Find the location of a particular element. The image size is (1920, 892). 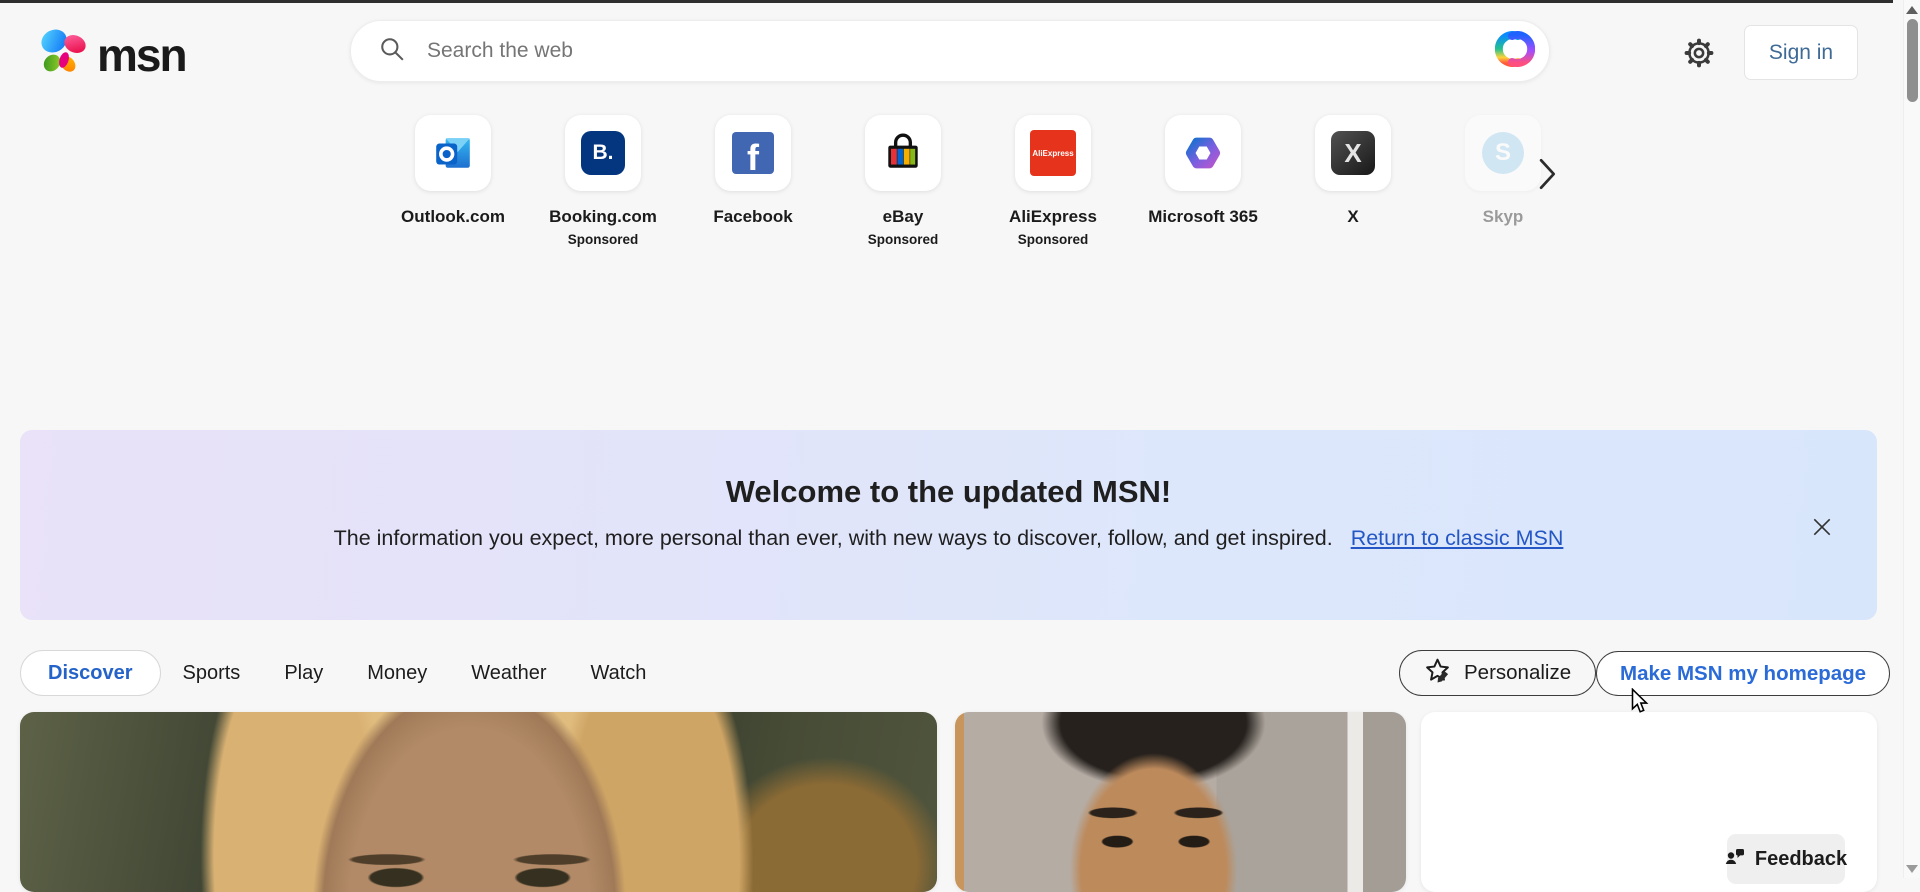

tab-watch: Watch is located at coordinates (618, 673).